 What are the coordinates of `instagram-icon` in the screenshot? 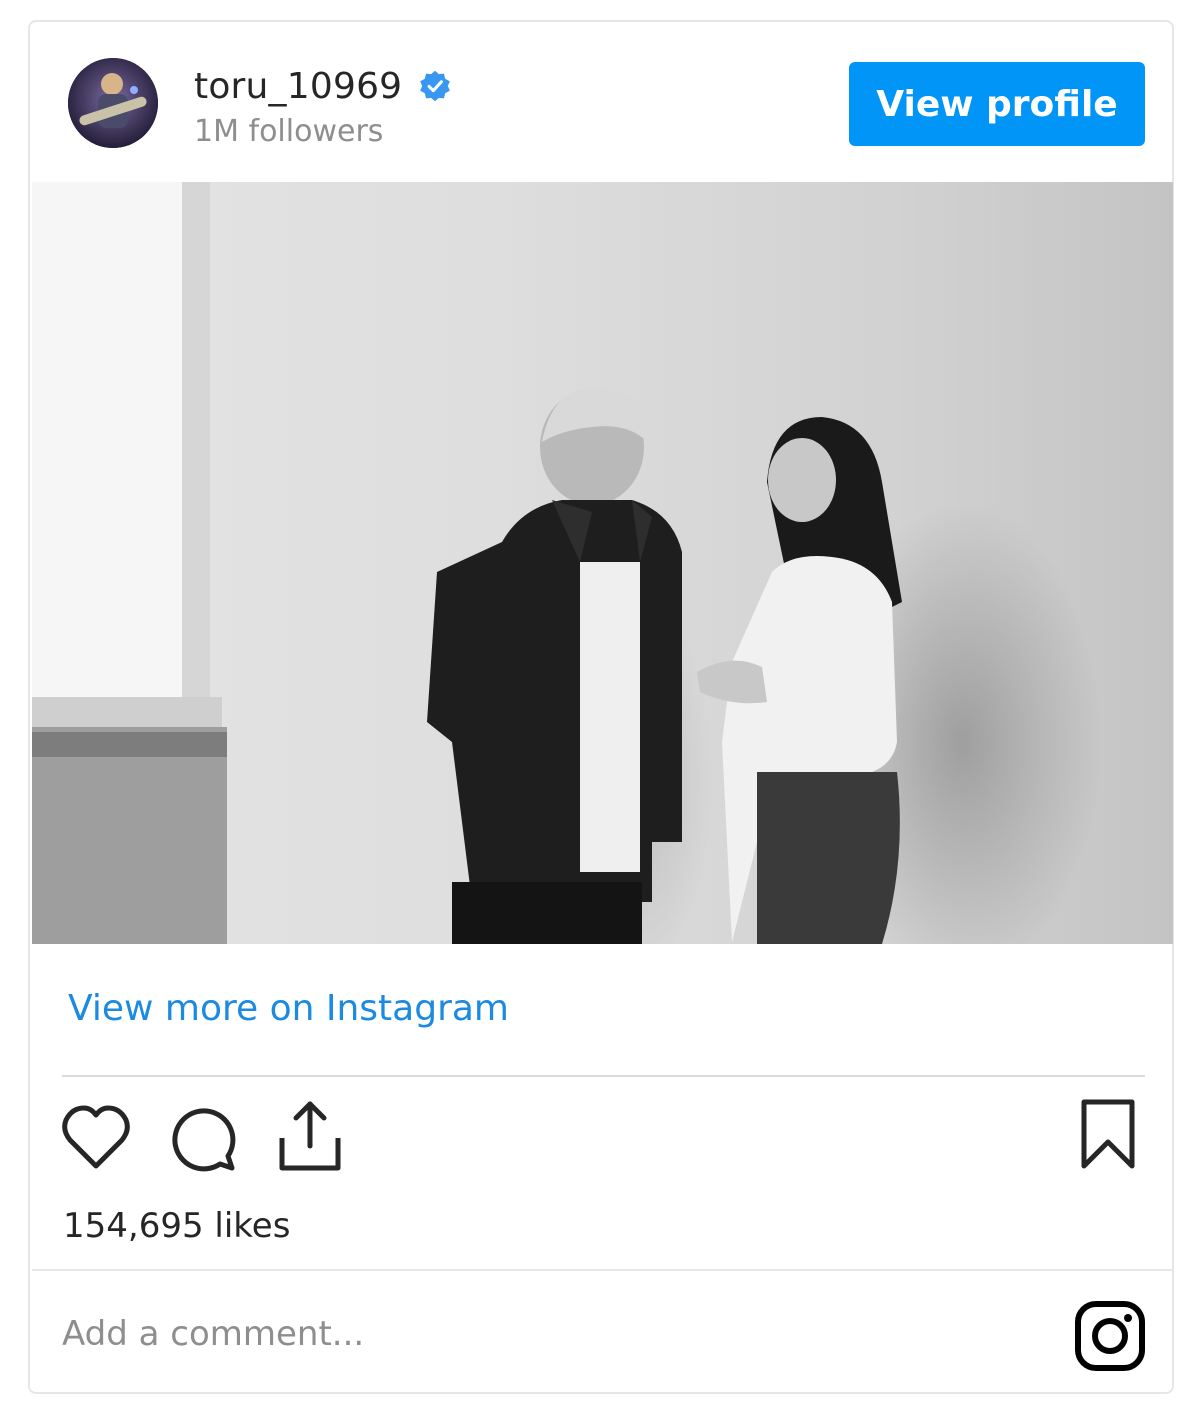 It's located at (1110, 1336).